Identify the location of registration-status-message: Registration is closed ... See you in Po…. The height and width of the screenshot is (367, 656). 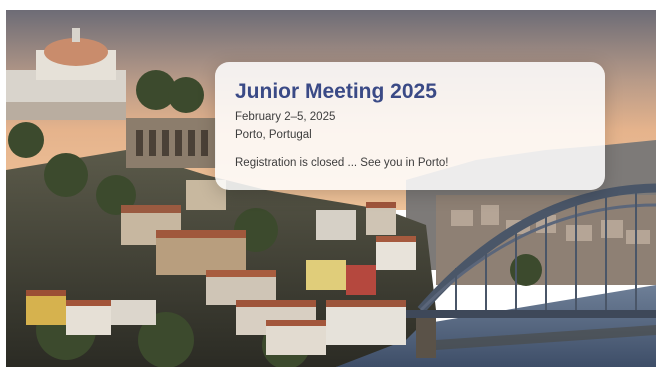
(342, 163).